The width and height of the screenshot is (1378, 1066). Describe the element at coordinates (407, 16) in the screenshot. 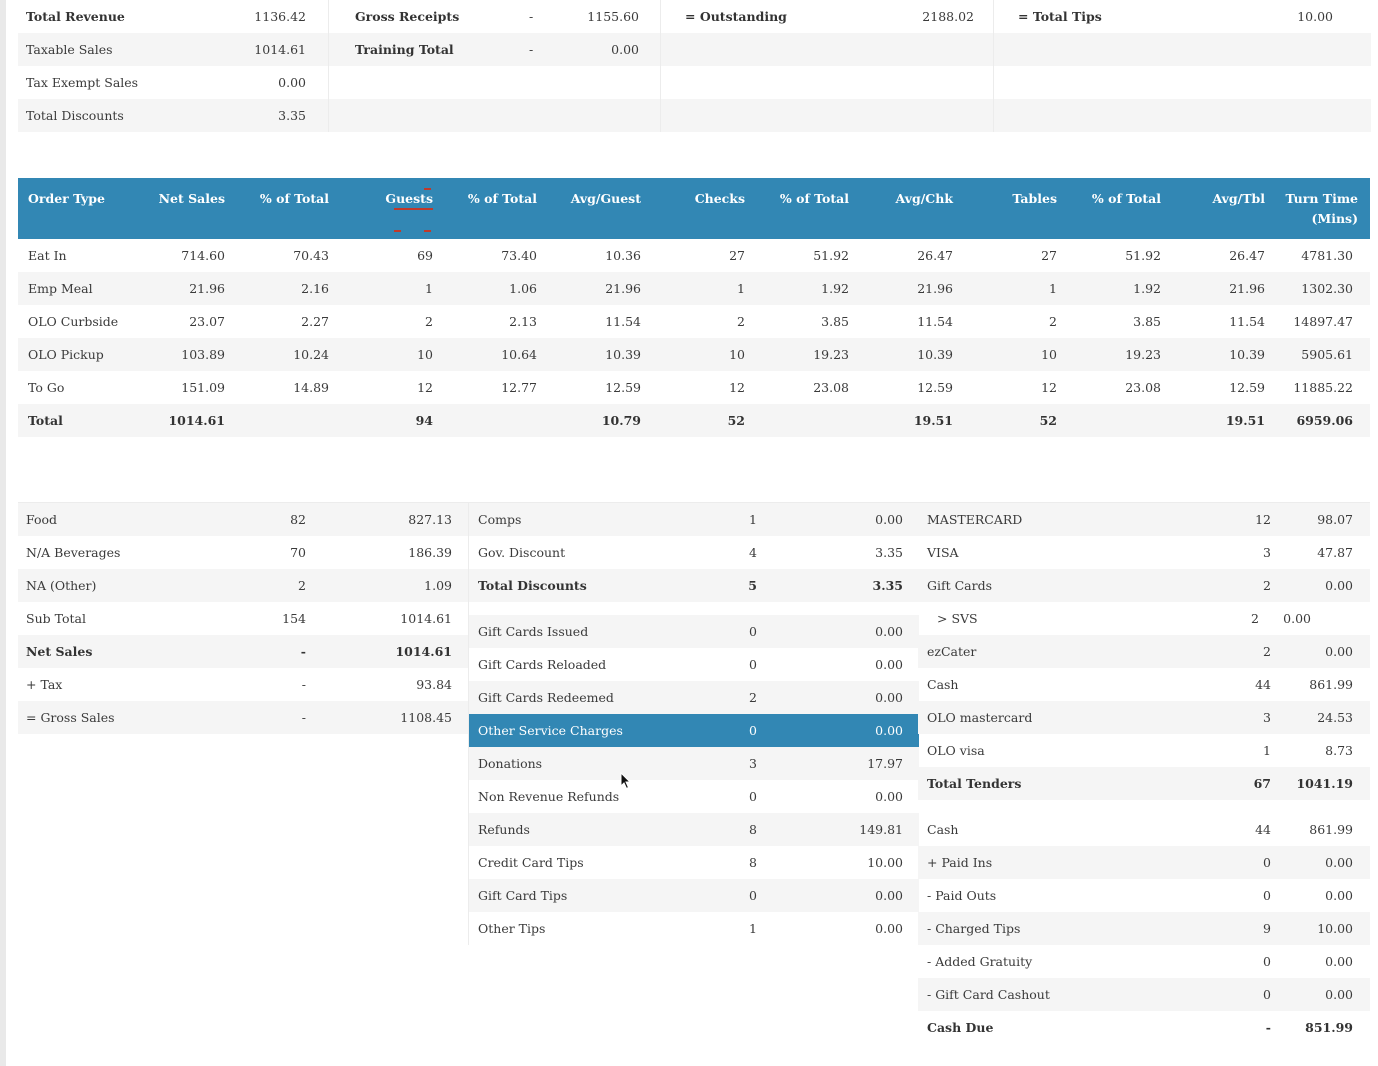

I see `summary-label: Gross Receipts` at that location.